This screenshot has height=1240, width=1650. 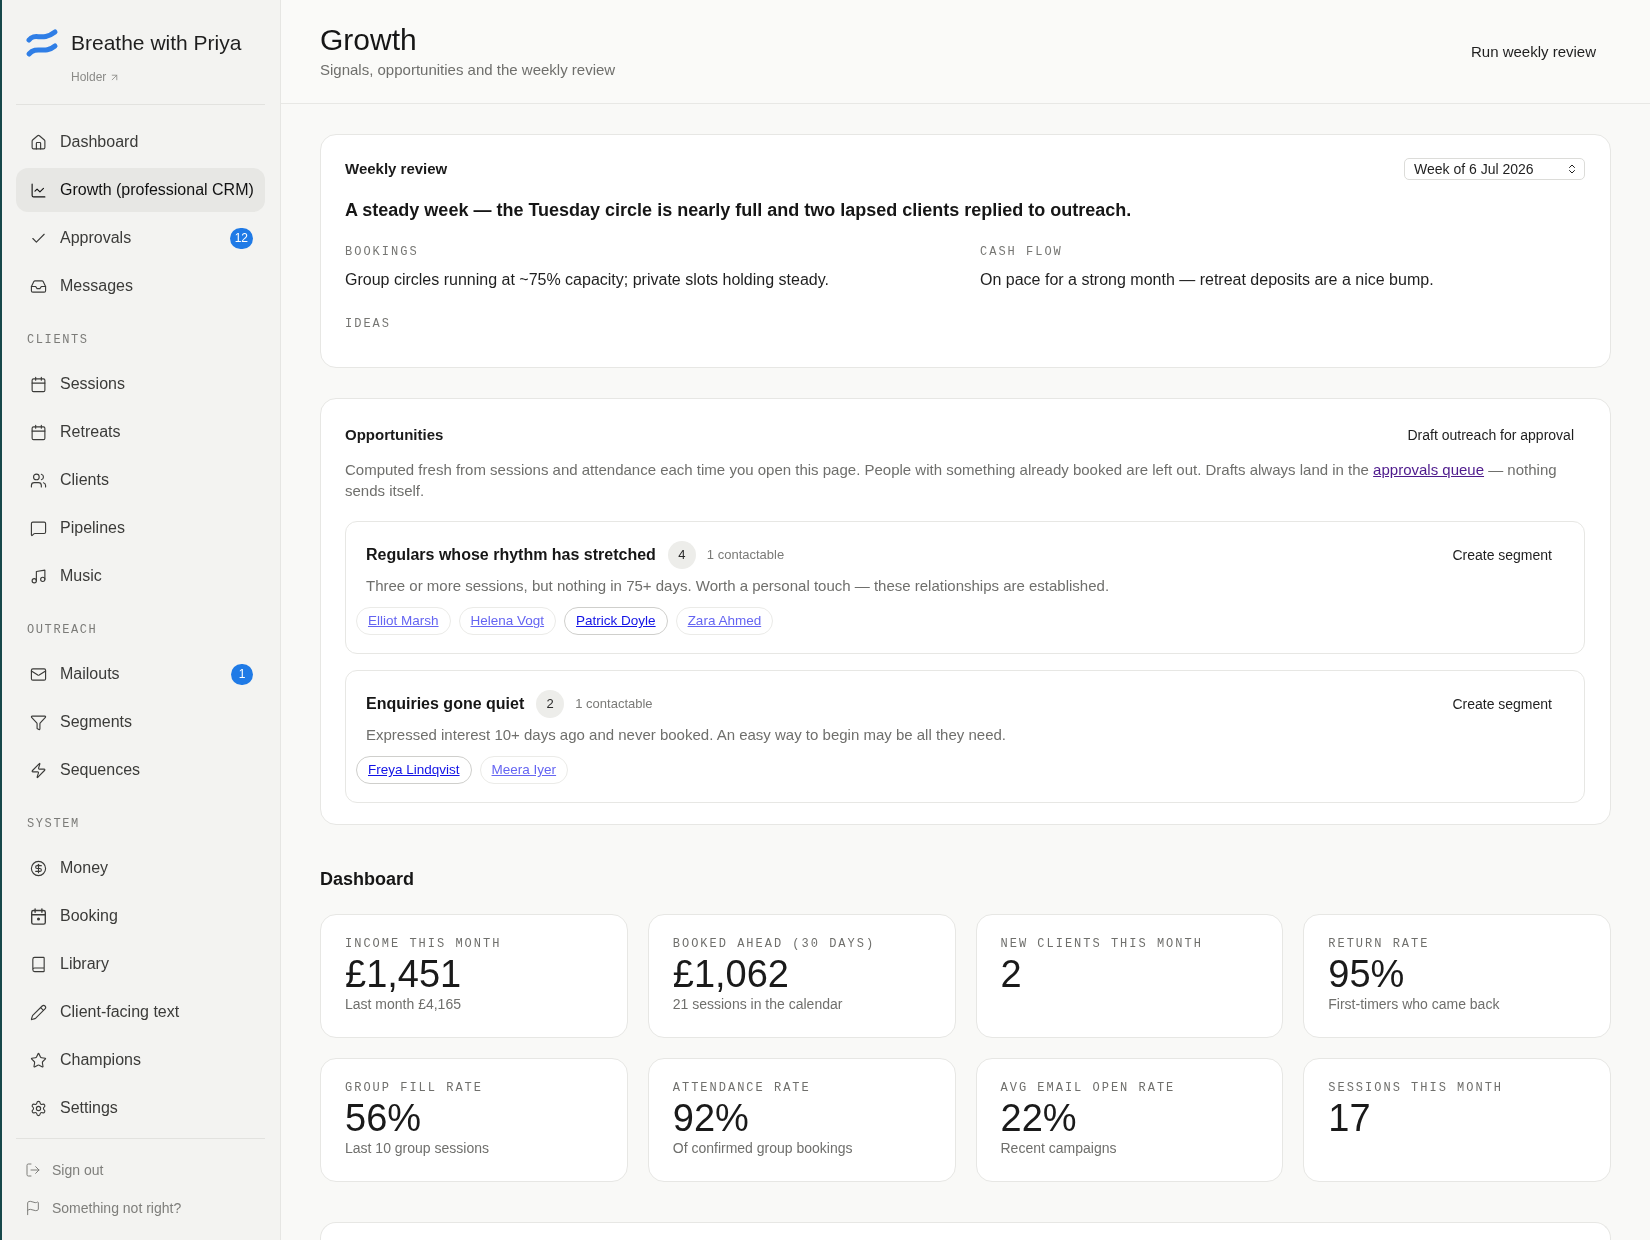 What do you see at coordinates (1350, 1118) in the screenshot?
I see `metric-value: 17` at bounding box center [1350, 1118].